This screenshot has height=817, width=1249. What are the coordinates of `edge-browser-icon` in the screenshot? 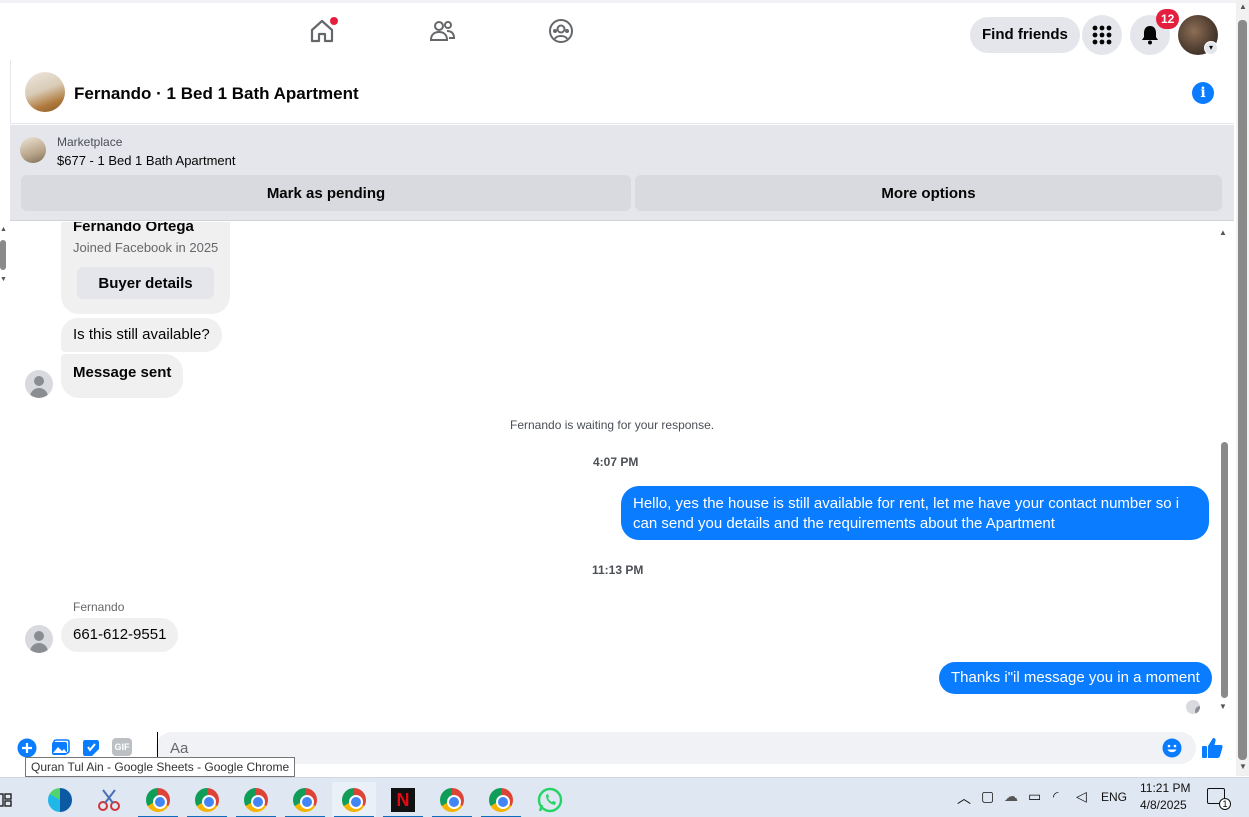 It's located at (60, 799).